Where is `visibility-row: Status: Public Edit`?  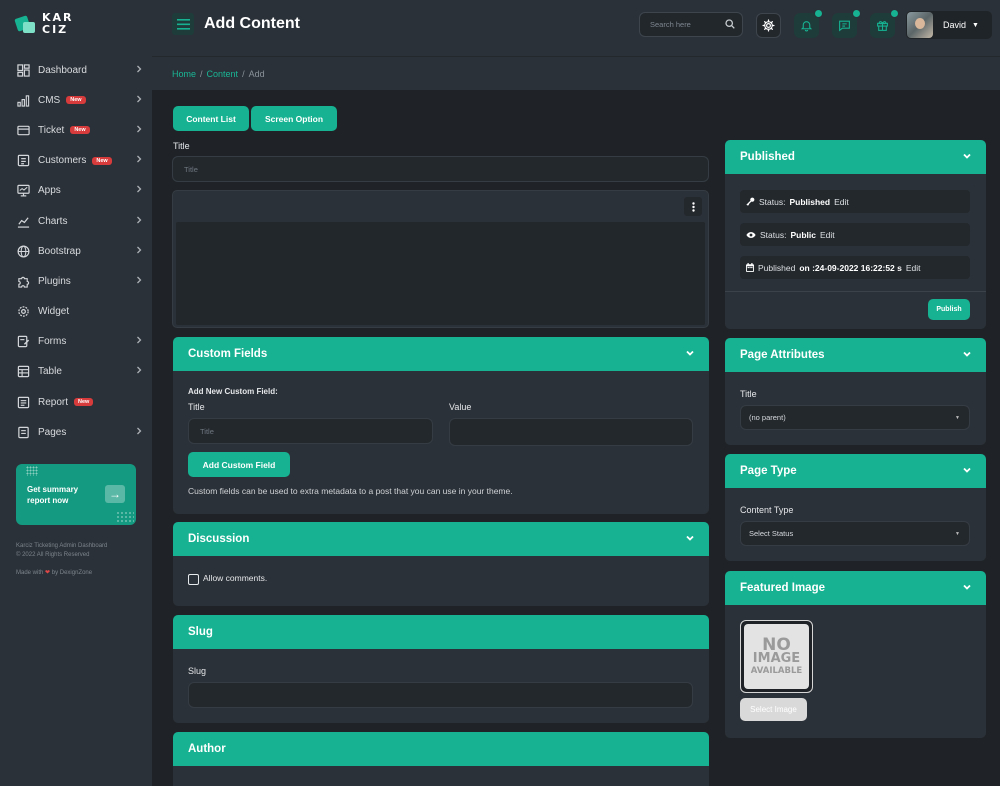 visibility-row: Status: Public Edit is located at coordinates (855, 234).